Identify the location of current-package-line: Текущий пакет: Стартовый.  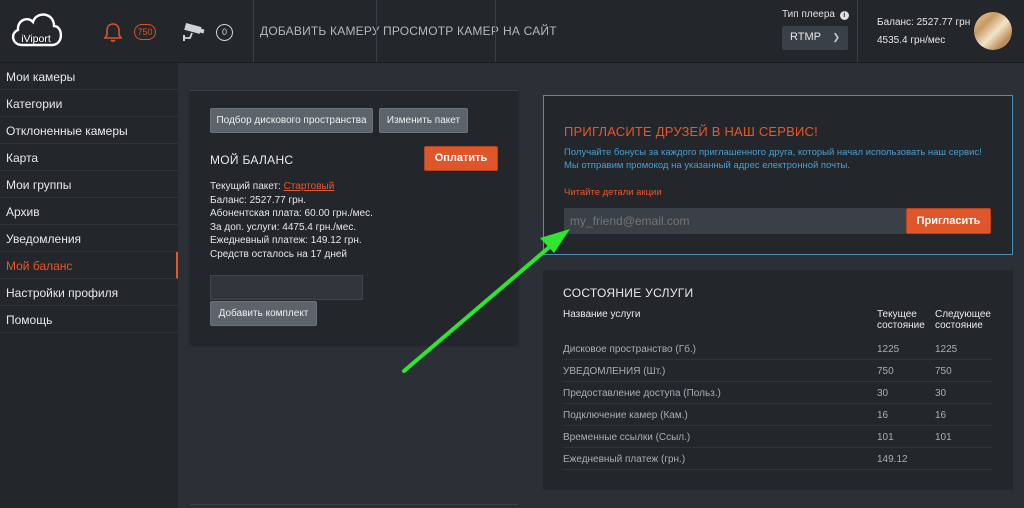
(291, 187).